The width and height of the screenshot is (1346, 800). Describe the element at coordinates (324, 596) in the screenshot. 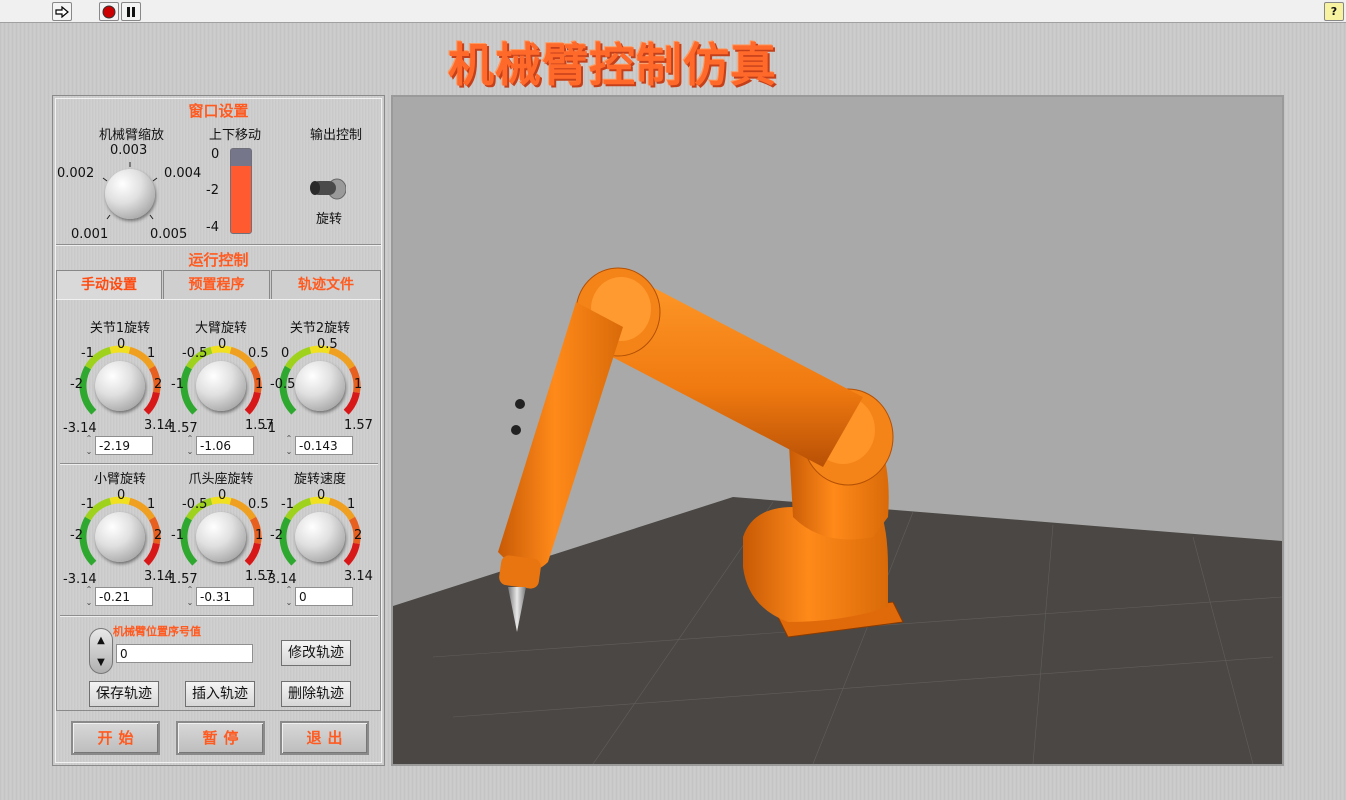

I see `joint-value-input: 0` at that location.